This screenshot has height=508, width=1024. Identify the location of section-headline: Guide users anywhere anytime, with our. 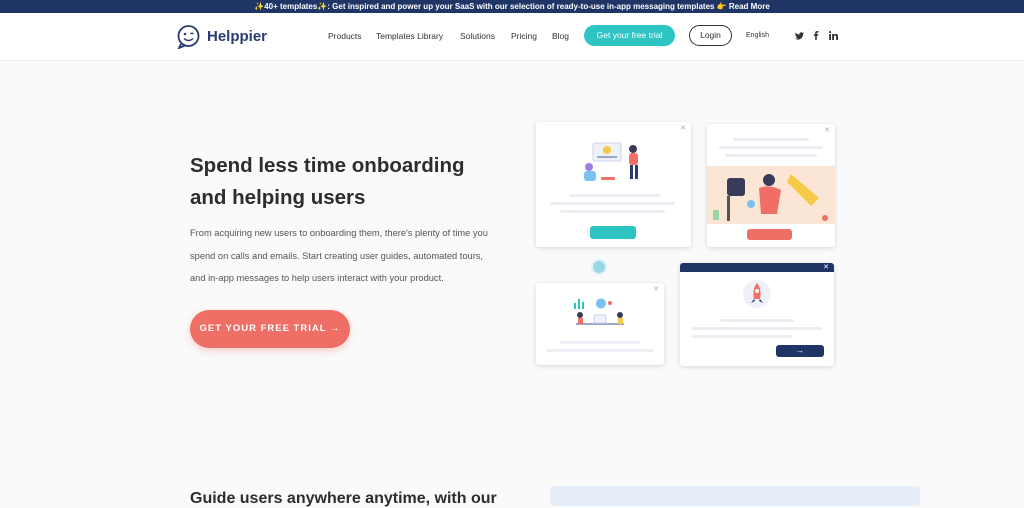
(343, 498).